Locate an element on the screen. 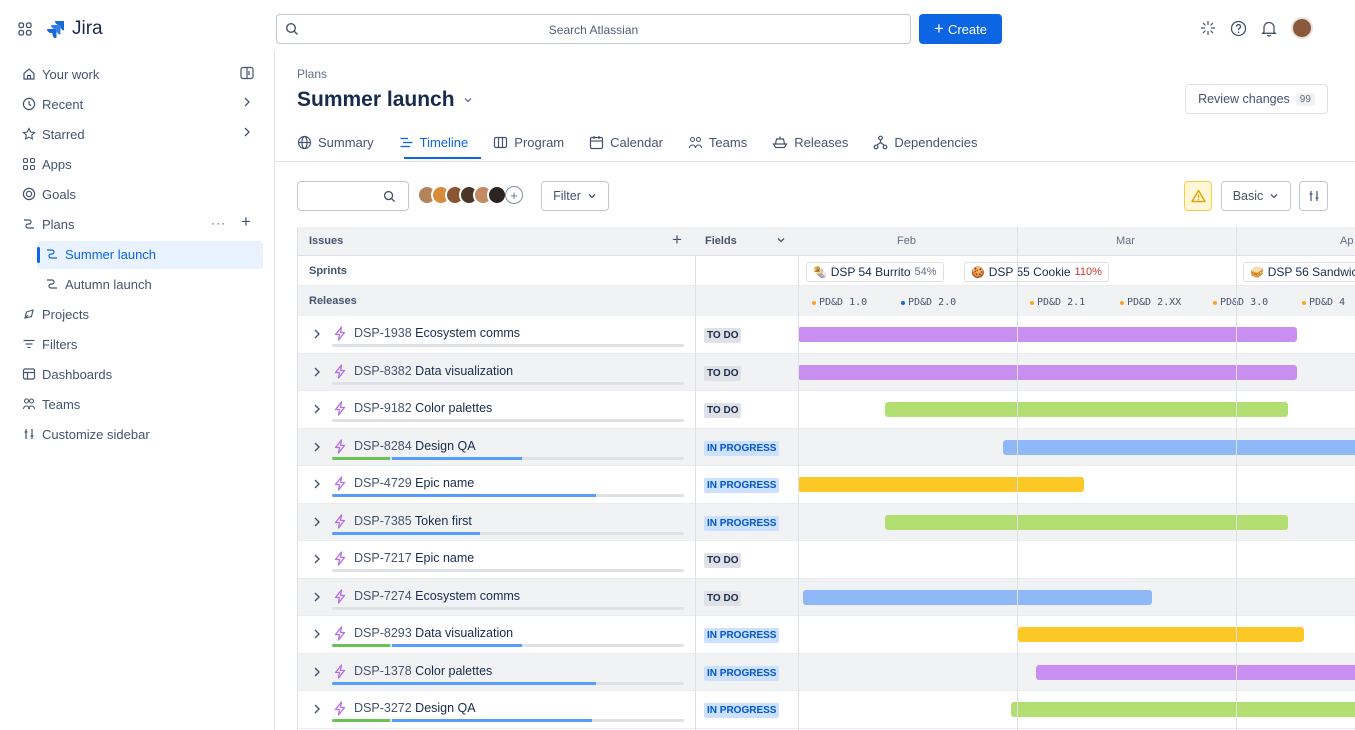 The width and height of the screenshot is (1355, 730). view-mode-dropdown: Basic is located at coordinates (1256, 196).